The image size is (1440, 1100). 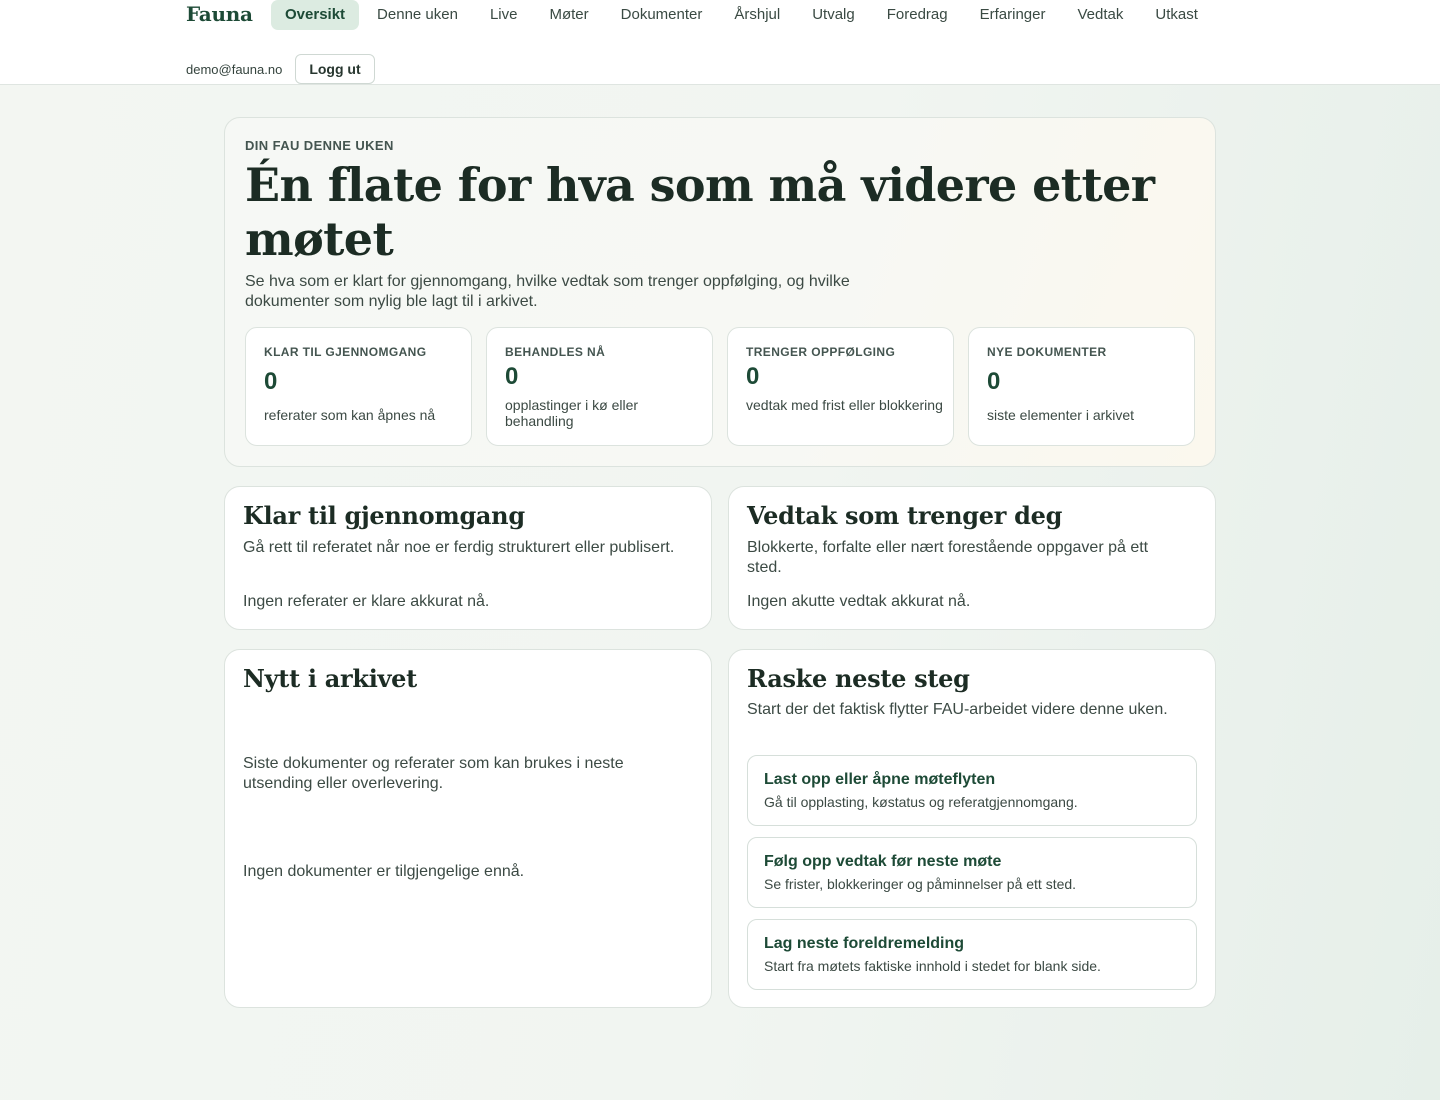 I want to click on stat-label: KLAR TIL GJENNOMGANG, so click(x=345, y=352).